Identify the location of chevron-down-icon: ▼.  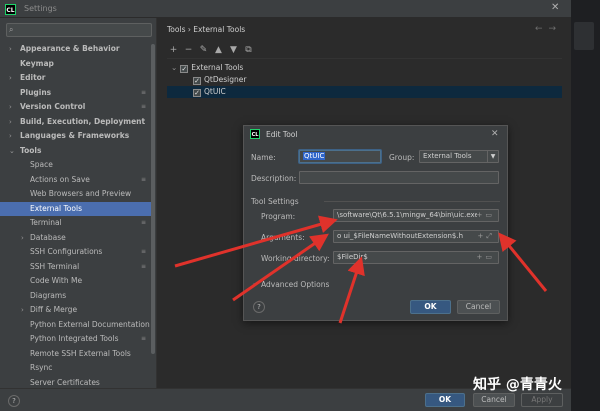
(492, 156).